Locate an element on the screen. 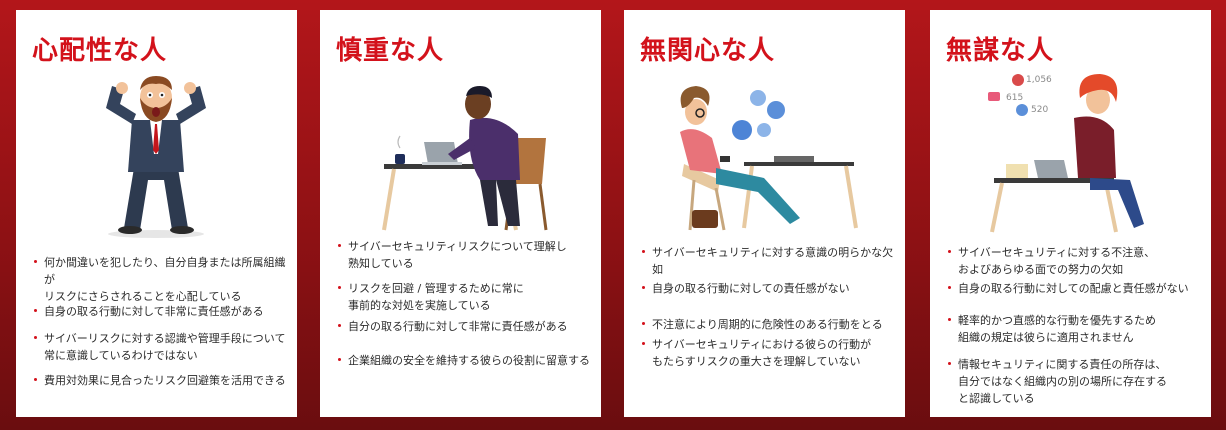 This screenshot has height=430, width=1226. list-item: サイバーリスクに対する認識や管理手段について 常に意識しているわけではない is located at coordinates (160, 347).